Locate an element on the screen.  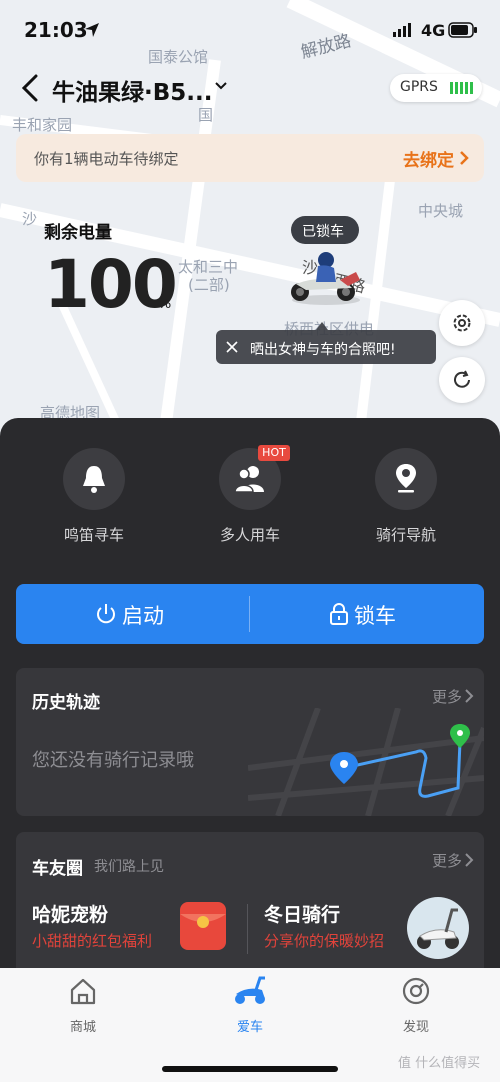
home-indicator is located at coordinates (250, 1069).